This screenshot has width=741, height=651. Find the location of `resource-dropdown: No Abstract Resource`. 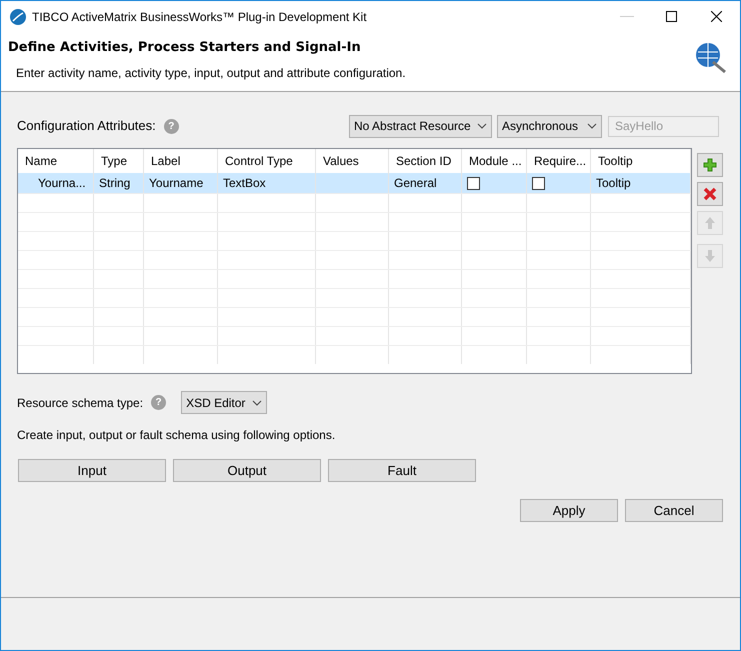

resource-dropdown: No Abstract Resource is located at coordinates (420, 126).